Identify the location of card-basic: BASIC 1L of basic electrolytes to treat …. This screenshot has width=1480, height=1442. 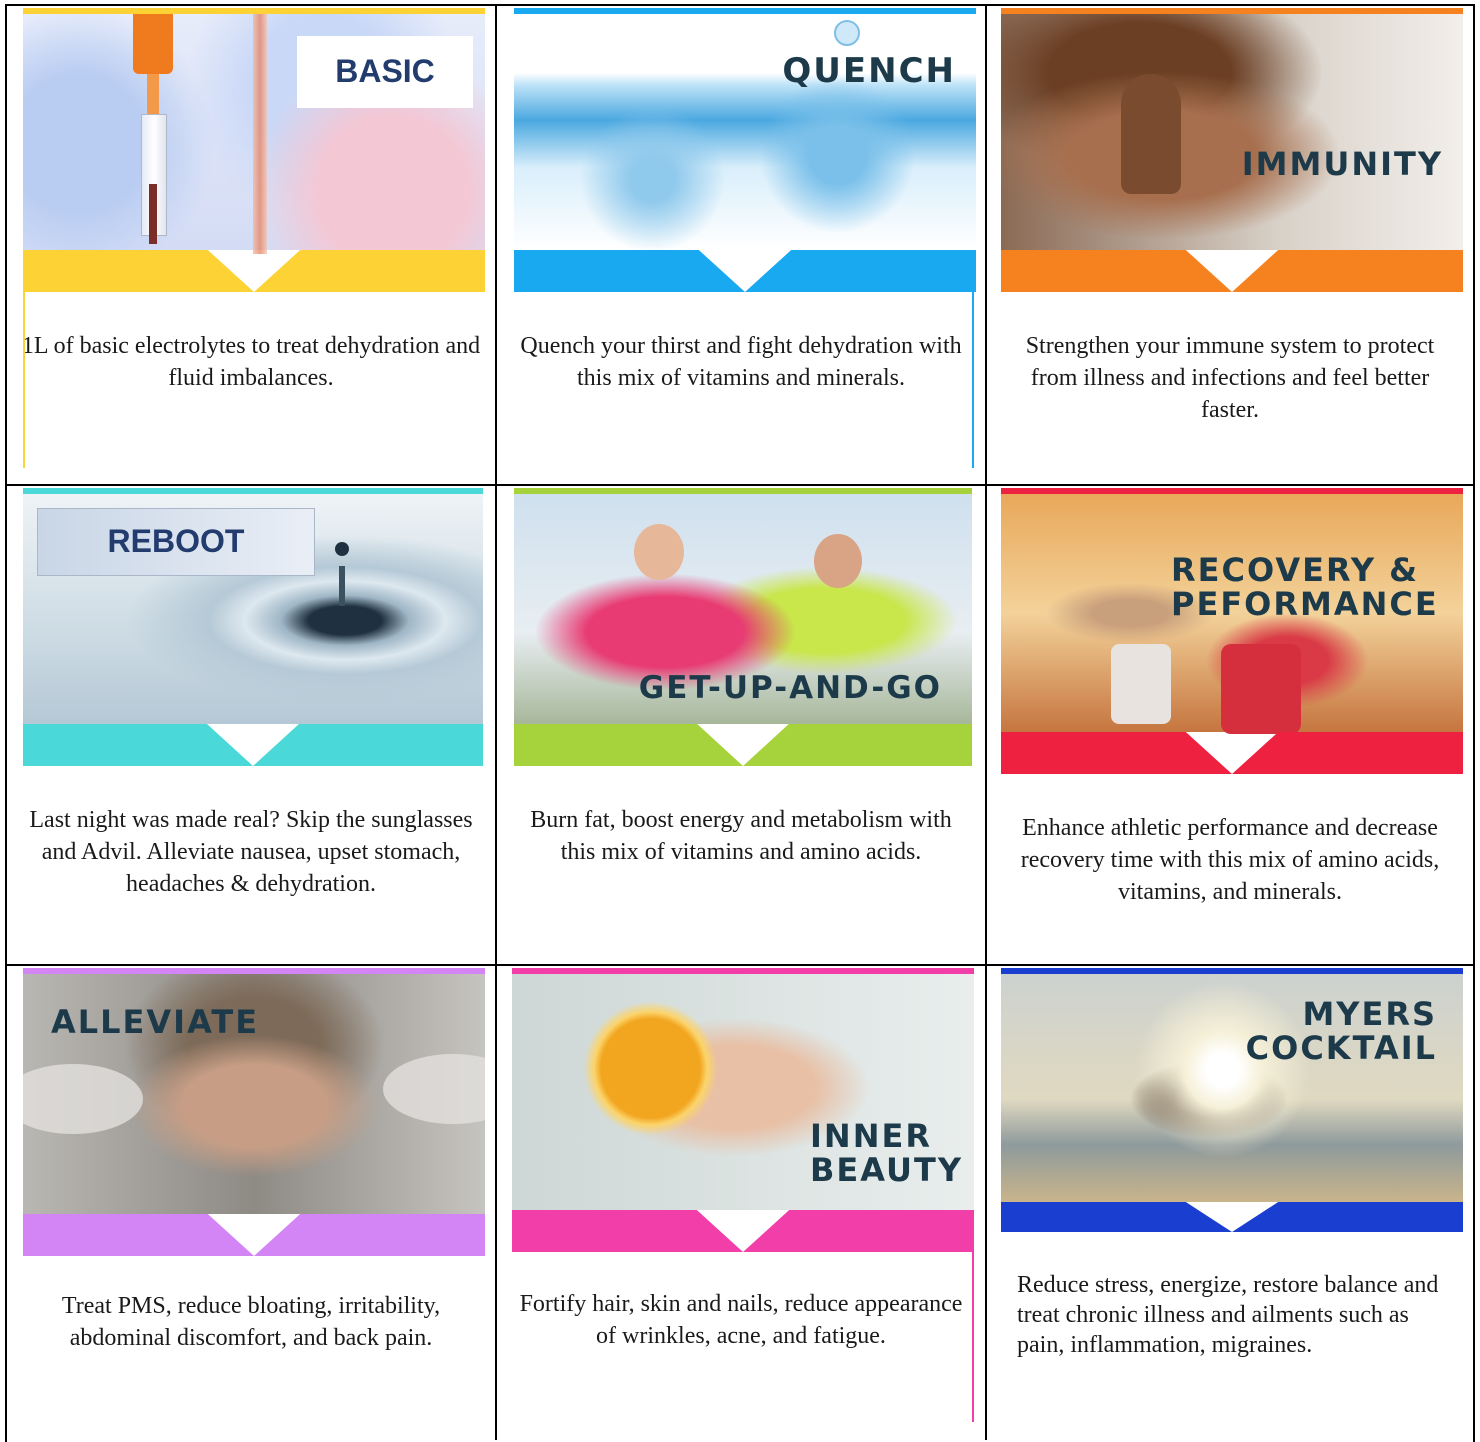
(252, 246).